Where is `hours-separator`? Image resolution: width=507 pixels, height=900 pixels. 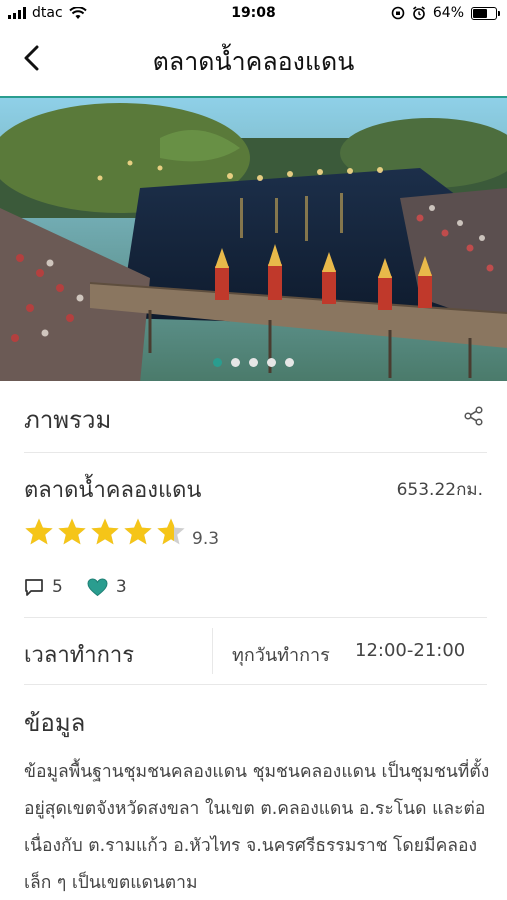 hours-separator is located at coordinates (212, 651).